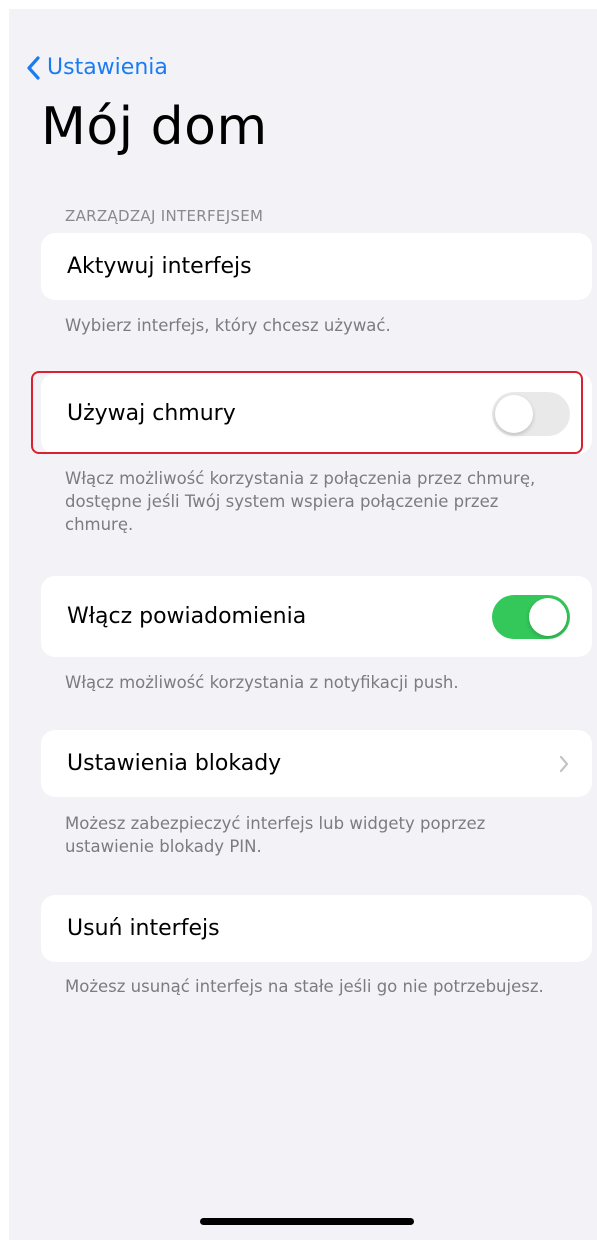 The height and width of the screenshot is (1240, 597). What do you see at coordinates (307, 1221) in the screenshot?
I see `home-indicator` at bounding box center [307, 1221].